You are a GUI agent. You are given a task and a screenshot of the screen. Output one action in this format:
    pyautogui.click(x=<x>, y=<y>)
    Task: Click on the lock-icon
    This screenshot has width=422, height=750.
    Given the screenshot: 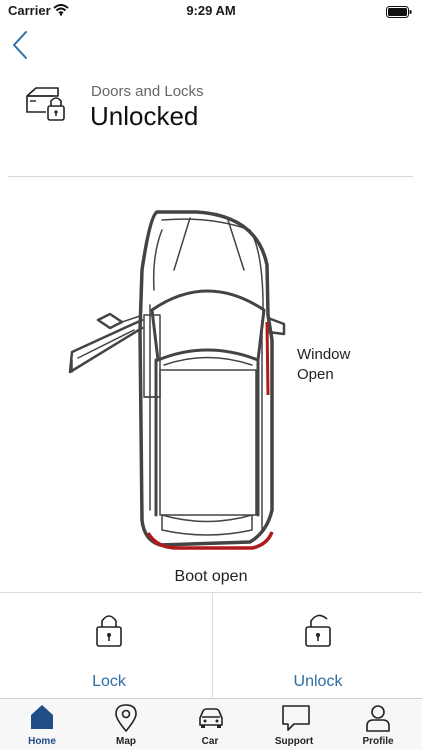 What is the action you would take?
    pyautogui.click(x=109, y=631)
    